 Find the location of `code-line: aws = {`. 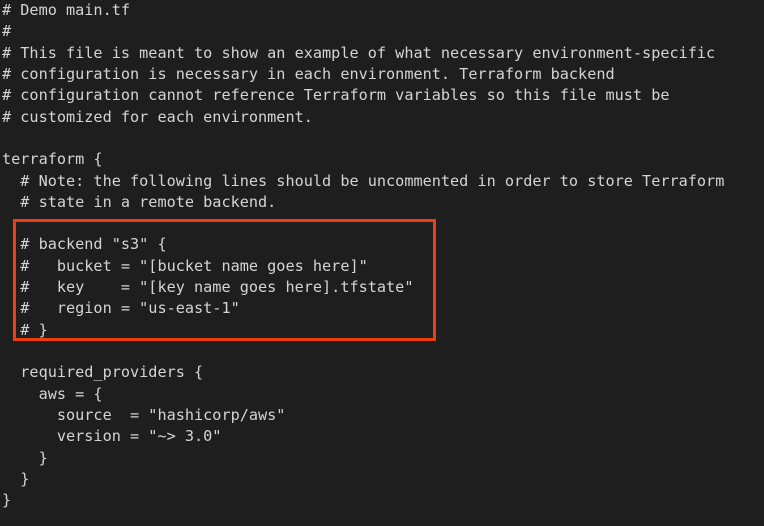

code-line: aws = { is located at coordinates (52, 393).